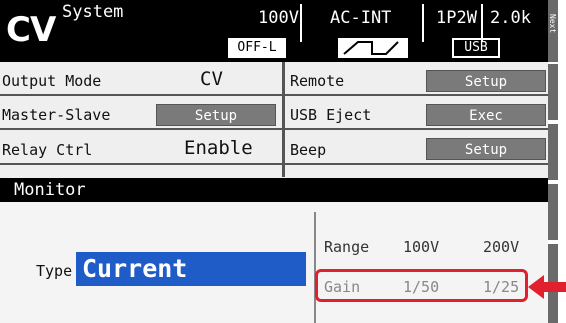 The width and height of the screenshot is (566, 323). What do you see at coordinates (211, 79) in the screenshot?
I see `output-mode-value: CV` at bounding box center [211, 79].